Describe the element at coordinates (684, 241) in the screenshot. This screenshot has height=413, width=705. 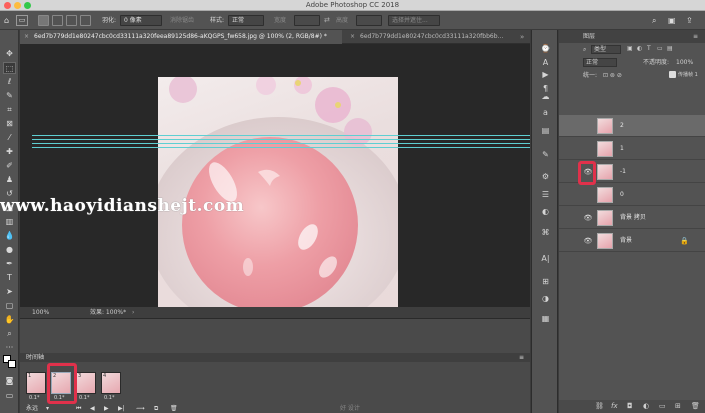
I see `lock-icon: 🔒` at that location.